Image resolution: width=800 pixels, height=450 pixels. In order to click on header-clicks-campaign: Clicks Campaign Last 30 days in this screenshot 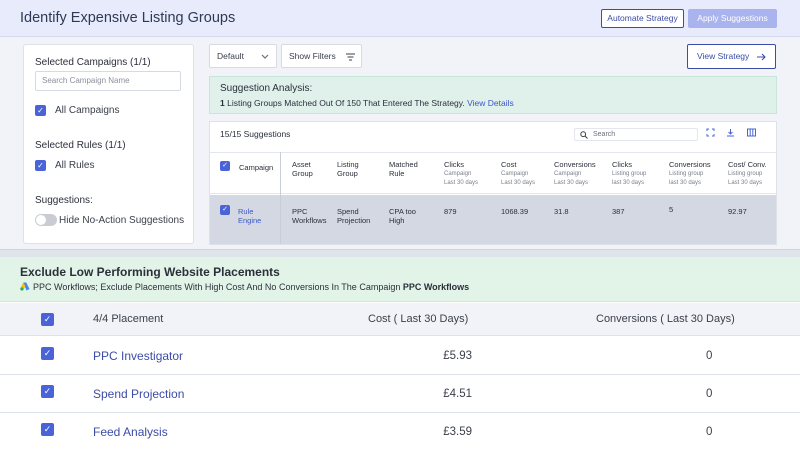, I will do `click(461, 173)`.